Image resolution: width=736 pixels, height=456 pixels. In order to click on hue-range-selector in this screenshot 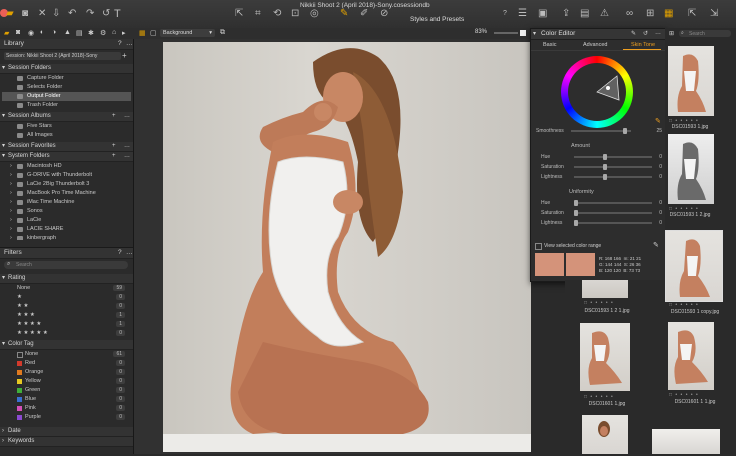, I will do `click(597, 92)`.